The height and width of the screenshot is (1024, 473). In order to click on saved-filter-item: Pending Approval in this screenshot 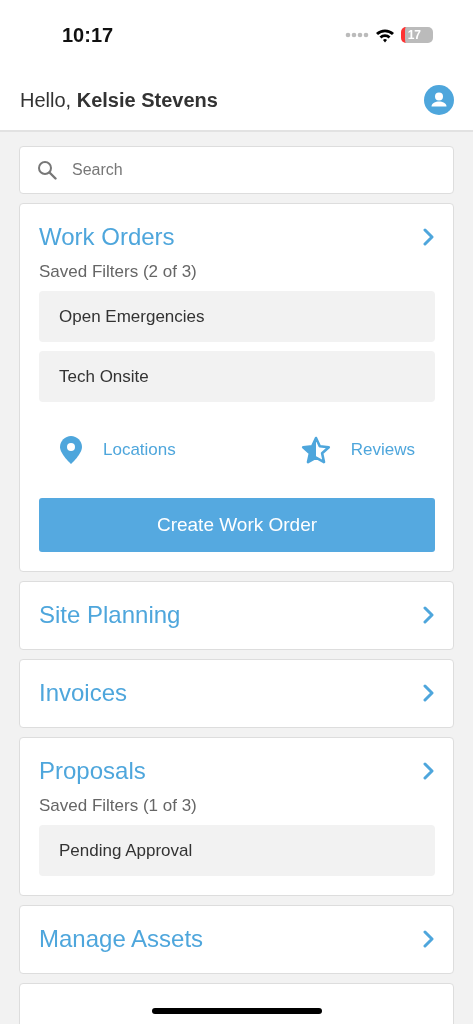, I will do `click(237, 850)`.